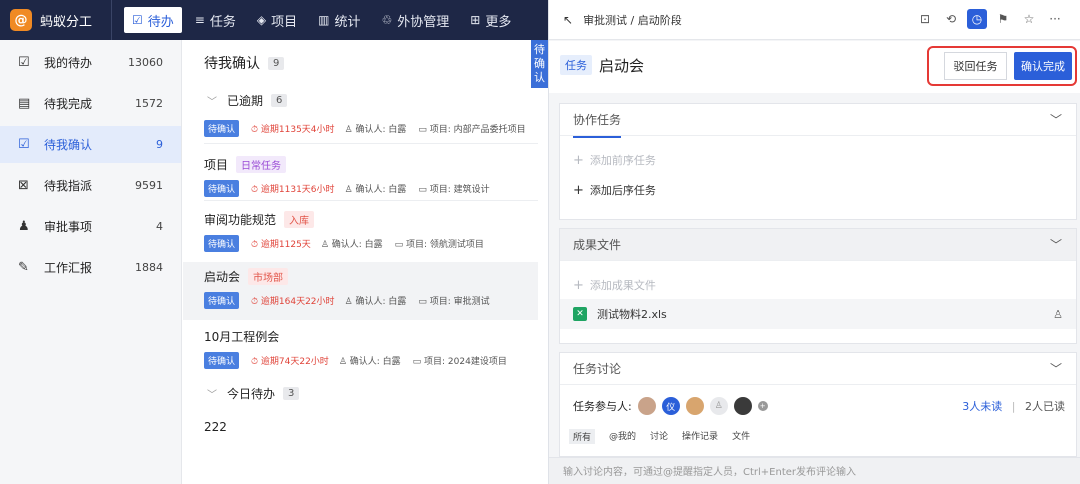  I want to click on app-logo: @ 蚂蚁分工, so click(56, 20).